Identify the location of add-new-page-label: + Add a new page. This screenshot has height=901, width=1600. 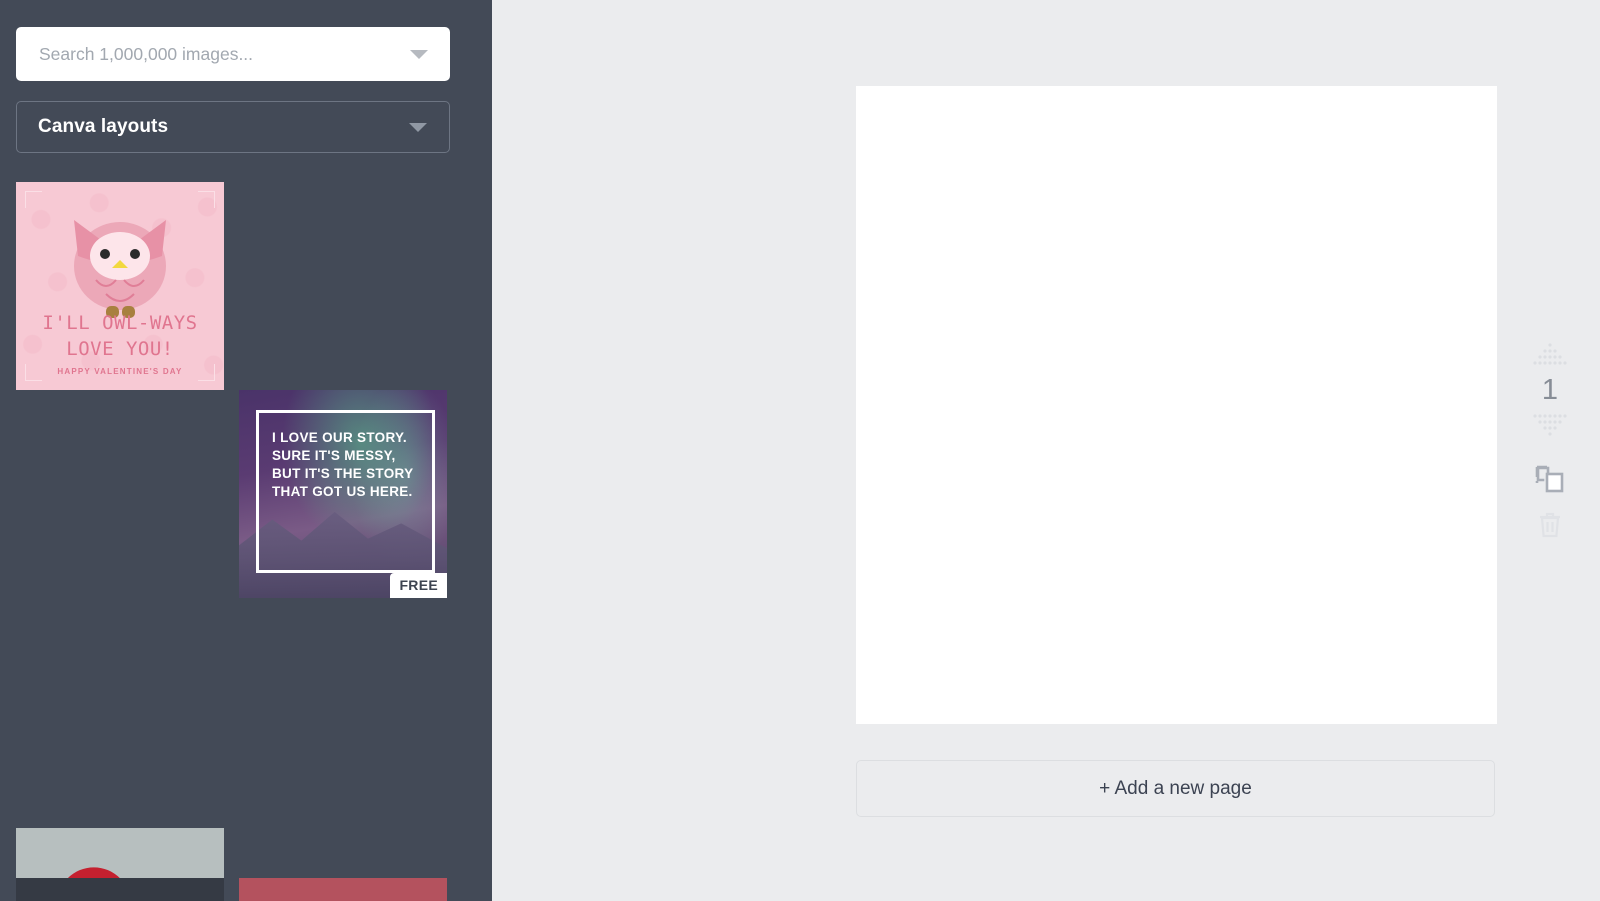
(1175, 788).